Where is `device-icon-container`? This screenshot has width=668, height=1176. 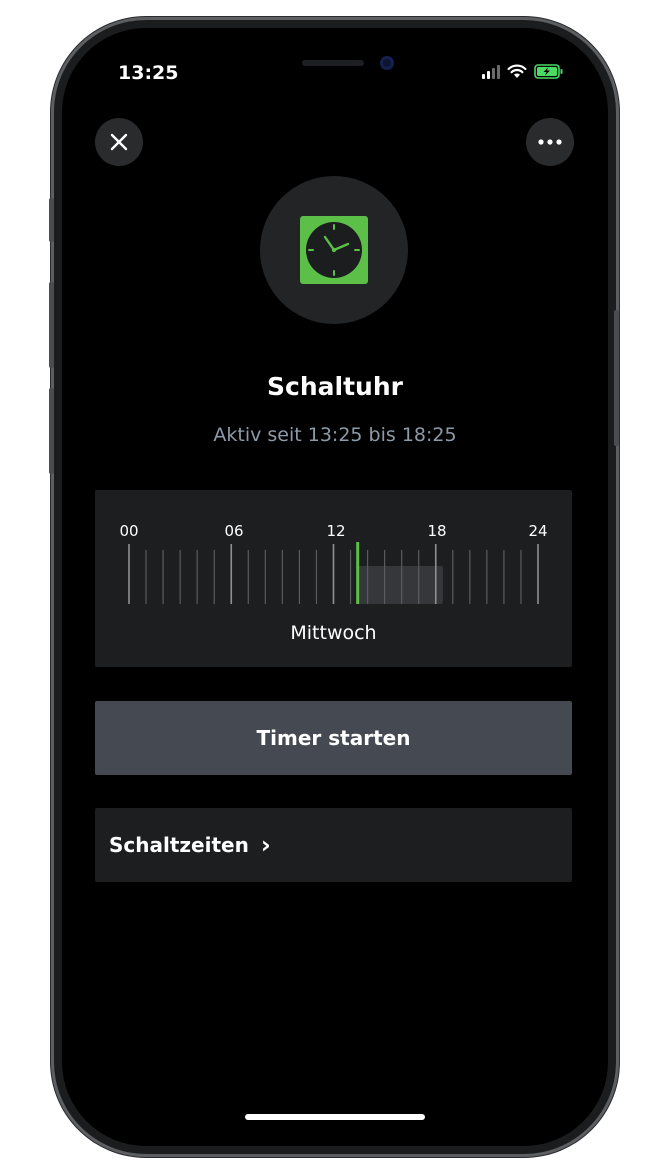
device-icon-container is located at coordinates (334, 250).